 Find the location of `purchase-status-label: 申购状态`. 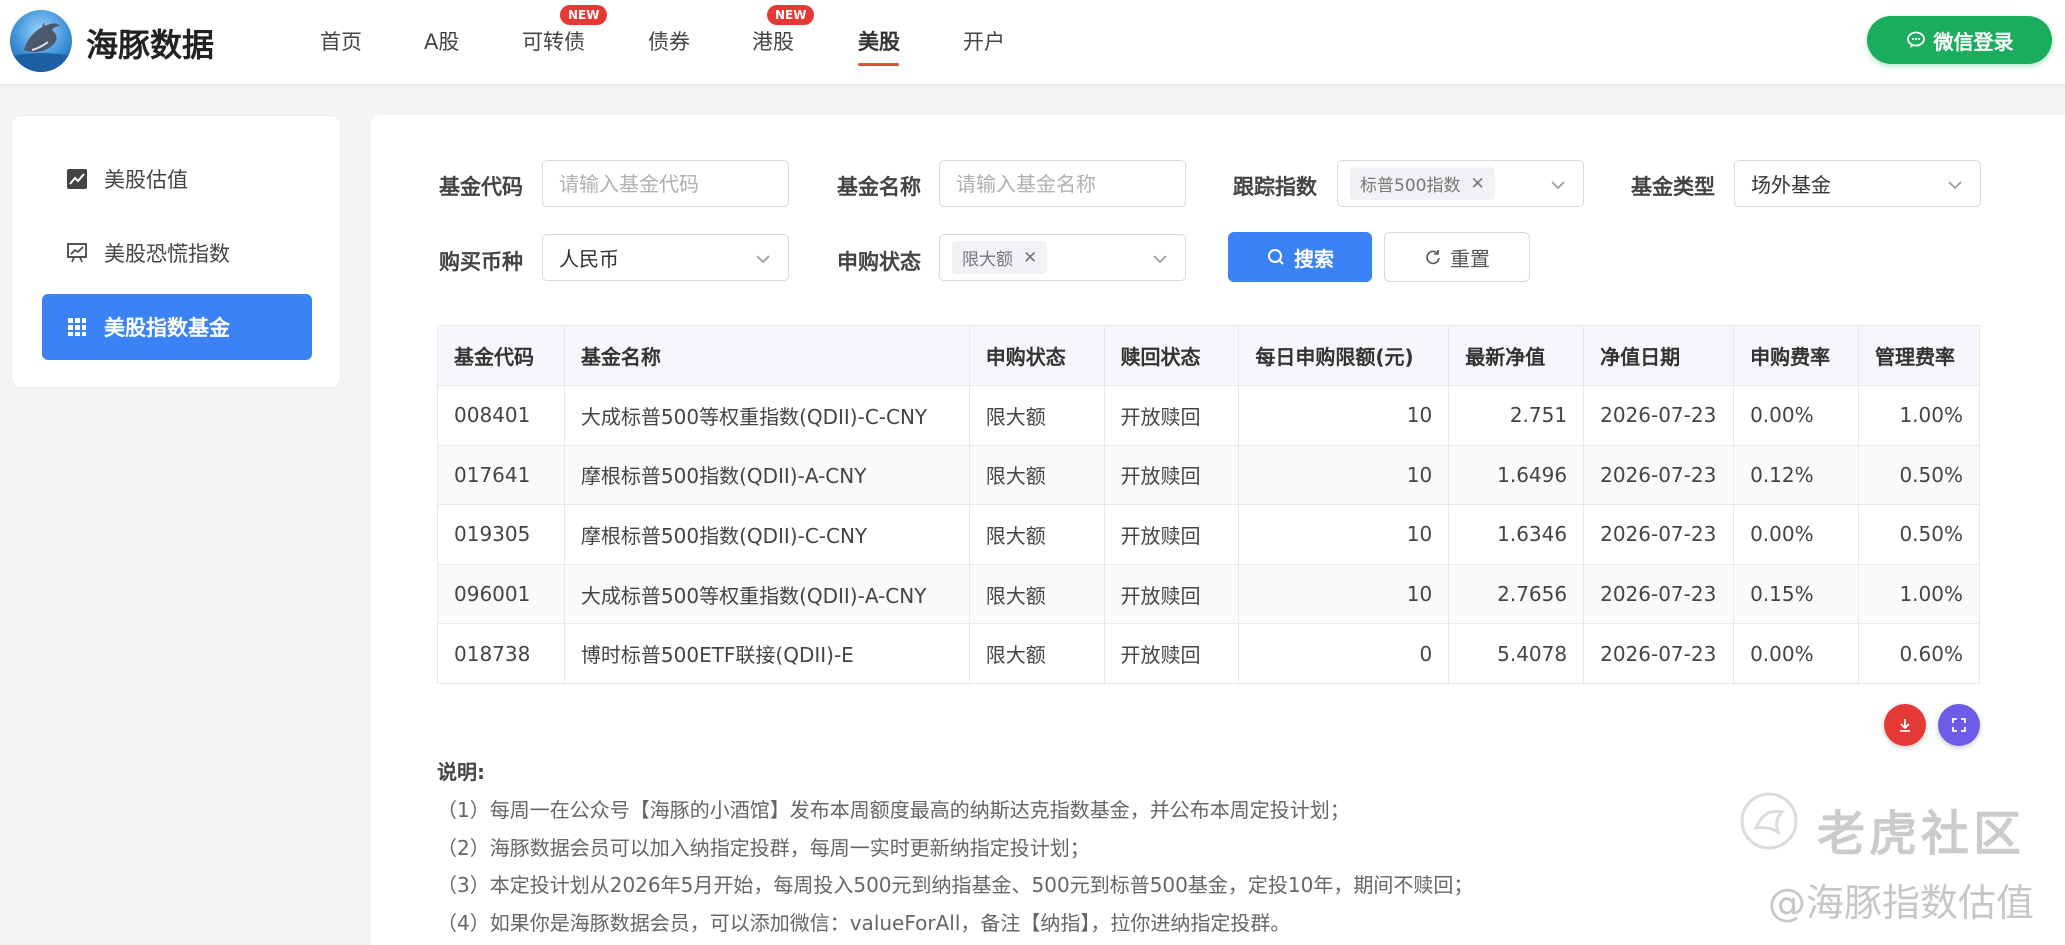

purchase-status-label: 申购状态 is located at coordinates (879, 262).